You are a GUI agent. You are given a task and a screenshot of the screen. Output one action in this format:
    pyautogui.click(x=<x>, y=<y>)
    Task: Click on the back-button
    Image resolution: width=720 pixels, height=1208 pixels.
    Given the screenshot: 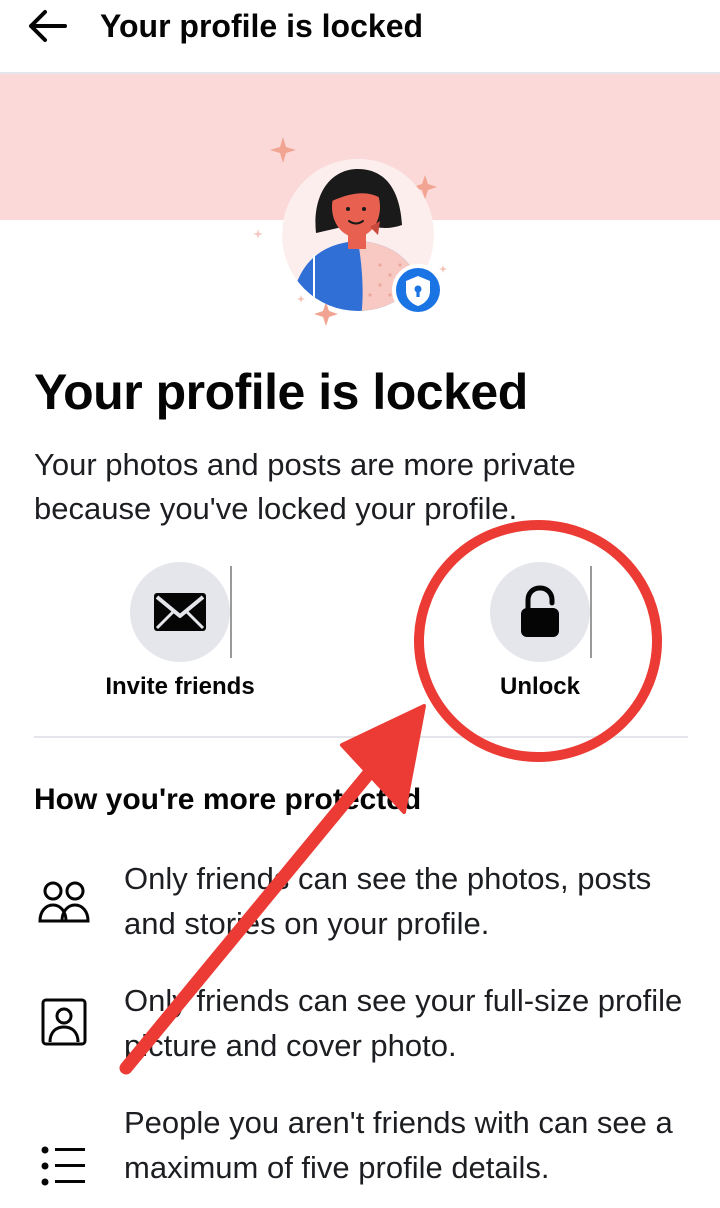 What is the action you would take?
    pyautogui.click(x=47, y=26)
    